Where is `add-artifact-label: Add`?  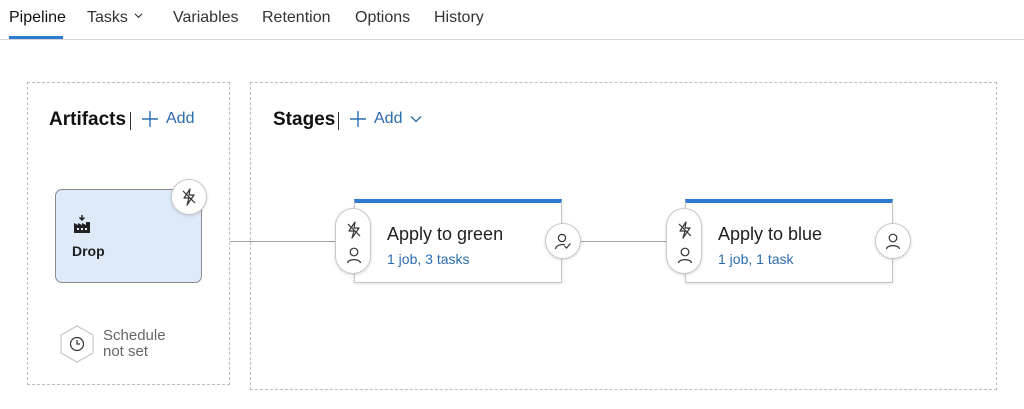
add-artifact-label: Add is located at coordinates (180, 118).